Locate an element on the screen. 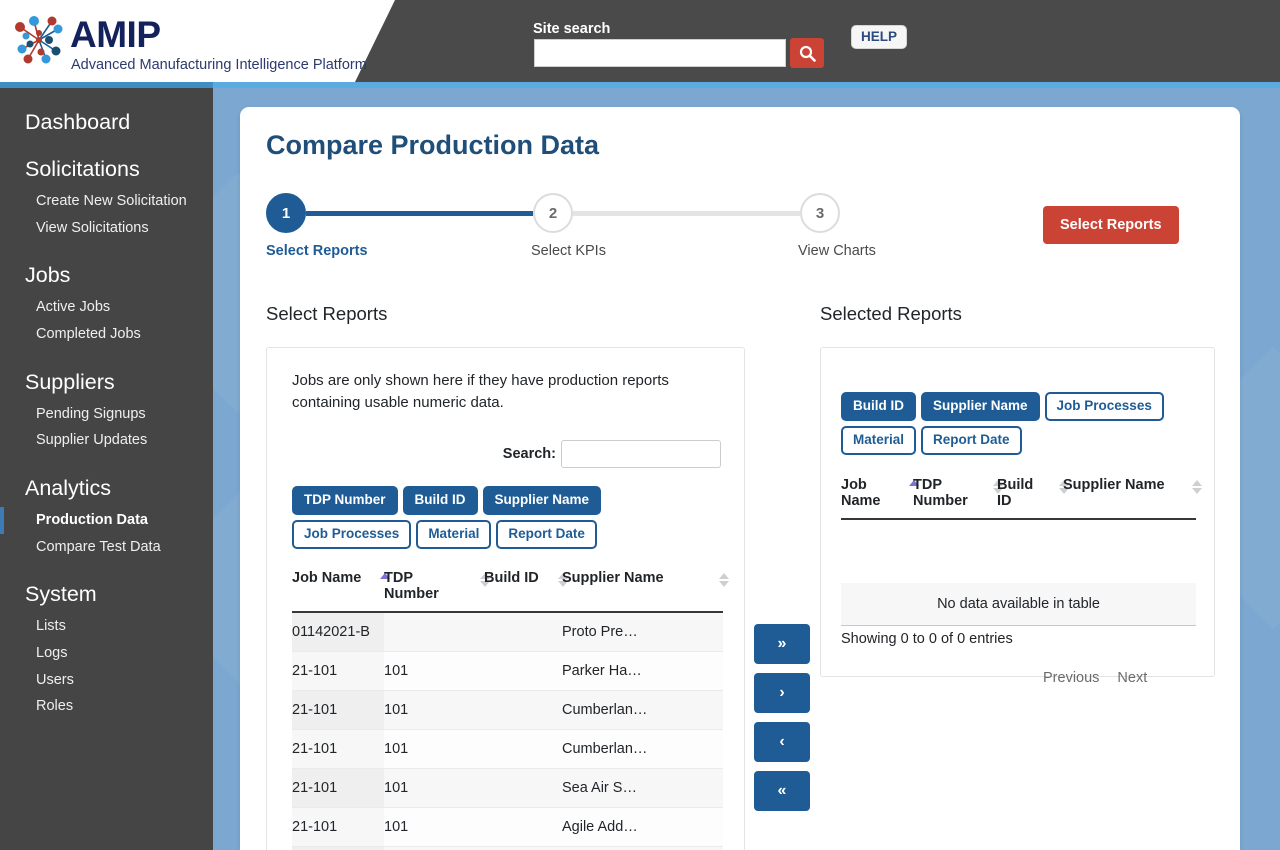 This screenshot has height=850, width=1280. column-header-label: Supplier Name is located at coordinates (613, 578).